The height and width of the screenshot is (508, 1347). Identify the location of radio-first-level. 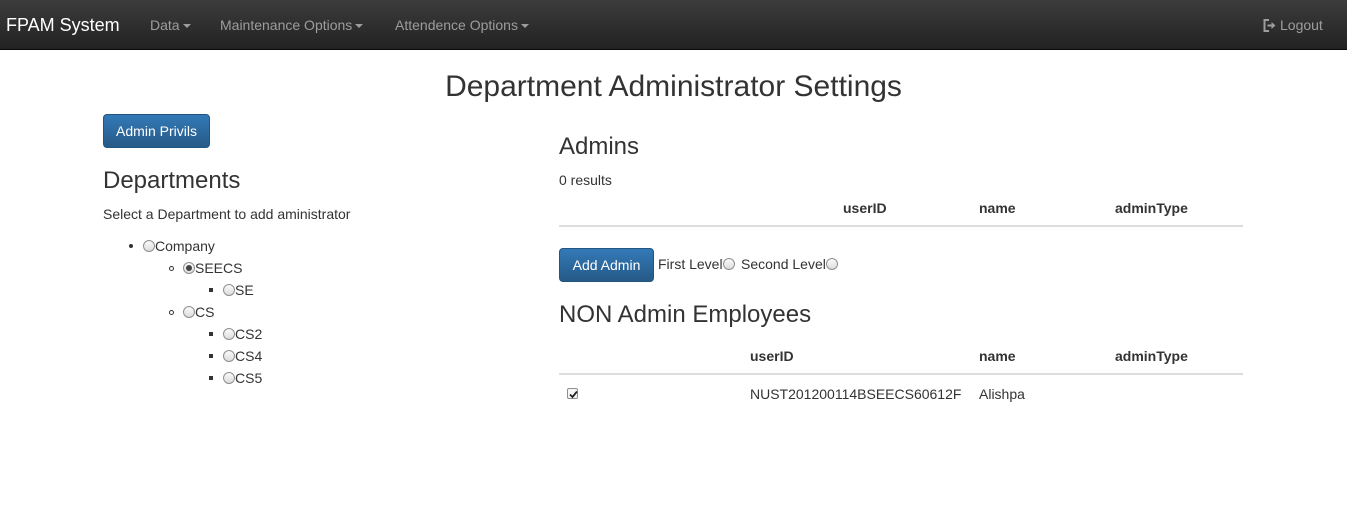
(728, 264).